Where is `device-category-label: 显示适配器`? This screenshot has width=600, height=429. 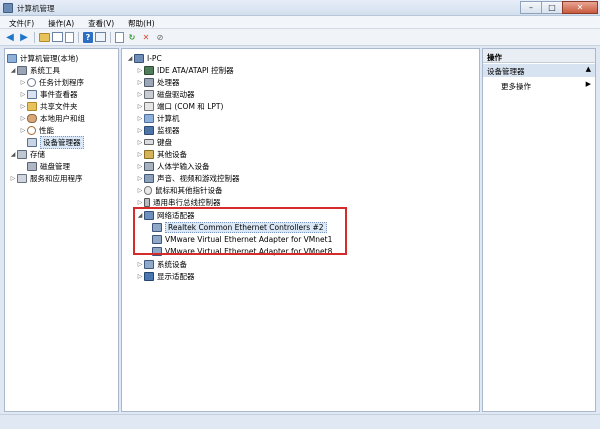
device-category-label: 显示适配器 is located at coordinates (176, 276).